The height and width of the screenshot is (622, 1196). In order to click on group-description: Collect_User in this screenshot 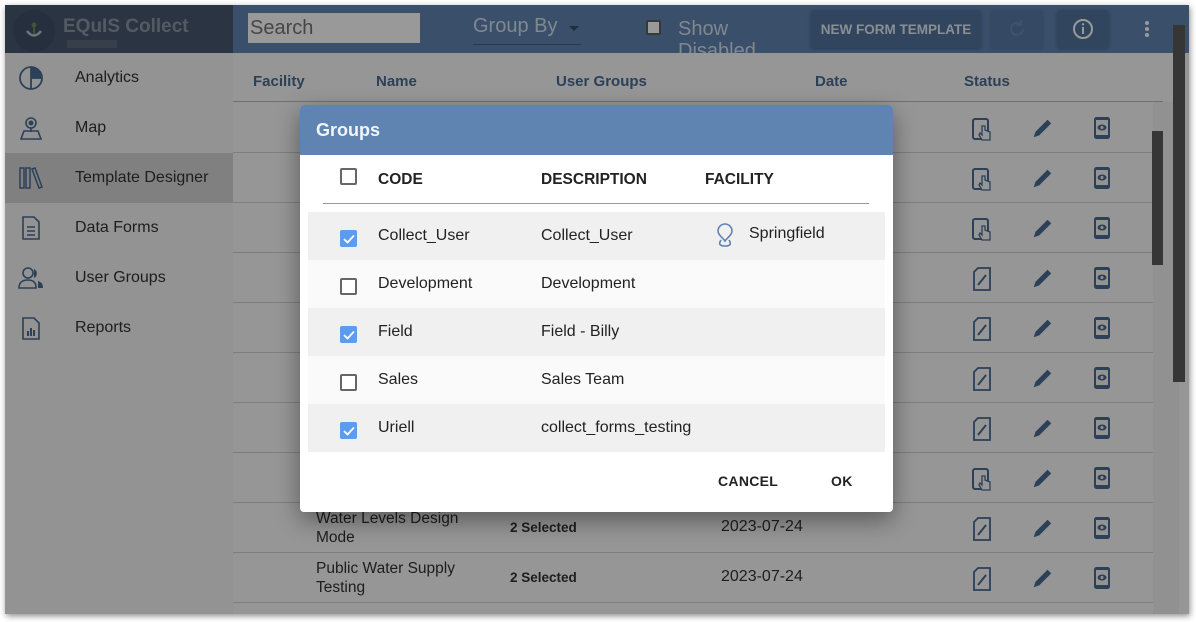, I will do `click(587, 235)`.